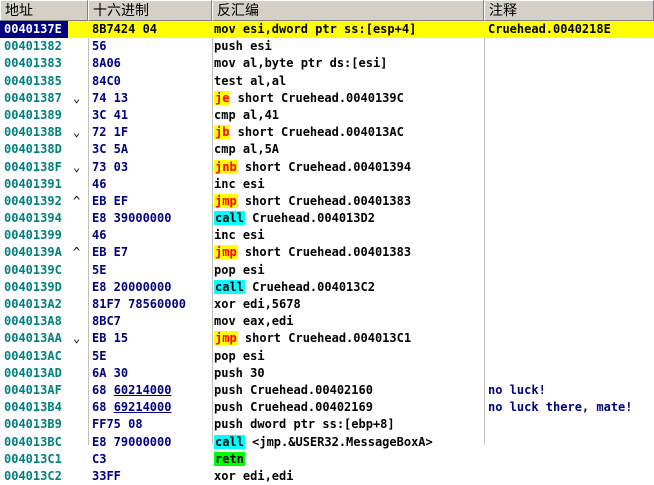 The width and height of the screenshot is (654, 485). What do you see at coordinates (327, 115) in the screenshot?
I see `code-row: 004013893C 41cmp al,41` at bounding box center [327, 115].